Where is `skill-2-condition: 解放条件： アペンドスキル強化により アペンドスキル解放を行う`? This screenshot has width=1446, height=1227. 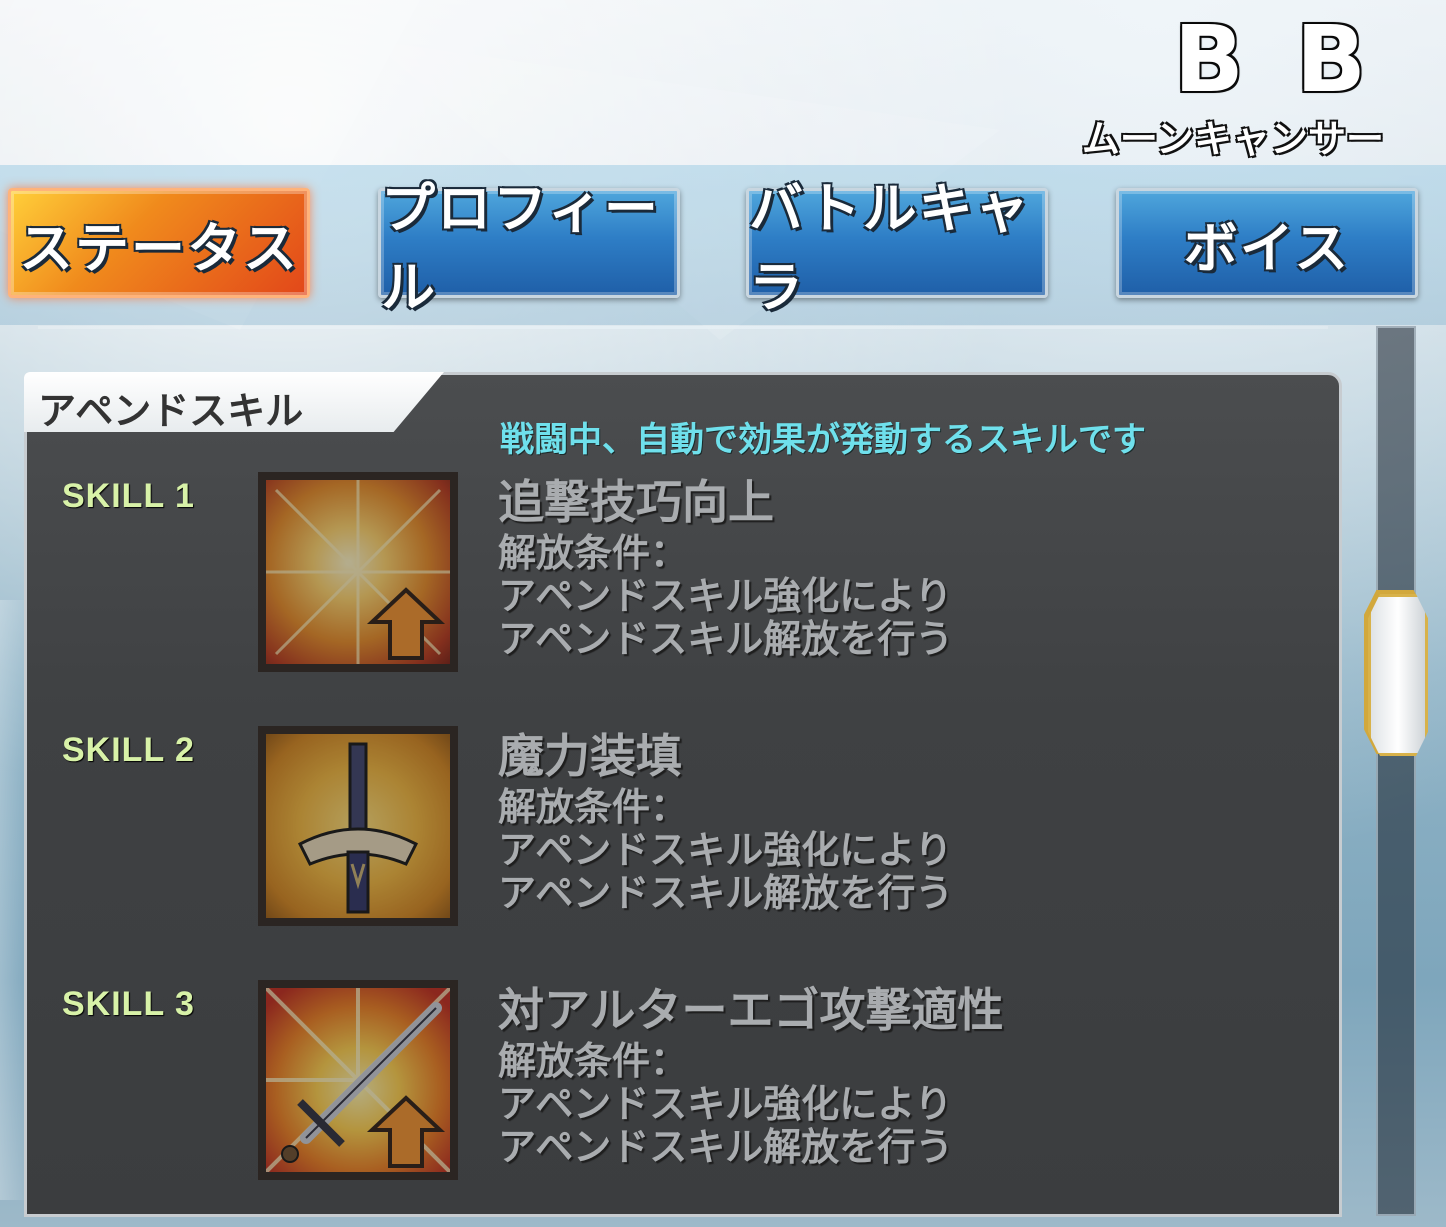 skill-2-condition: 解放条件： アペンドスキル強化により アペンドスキル解放を行う is located at coordinates (725, 850).